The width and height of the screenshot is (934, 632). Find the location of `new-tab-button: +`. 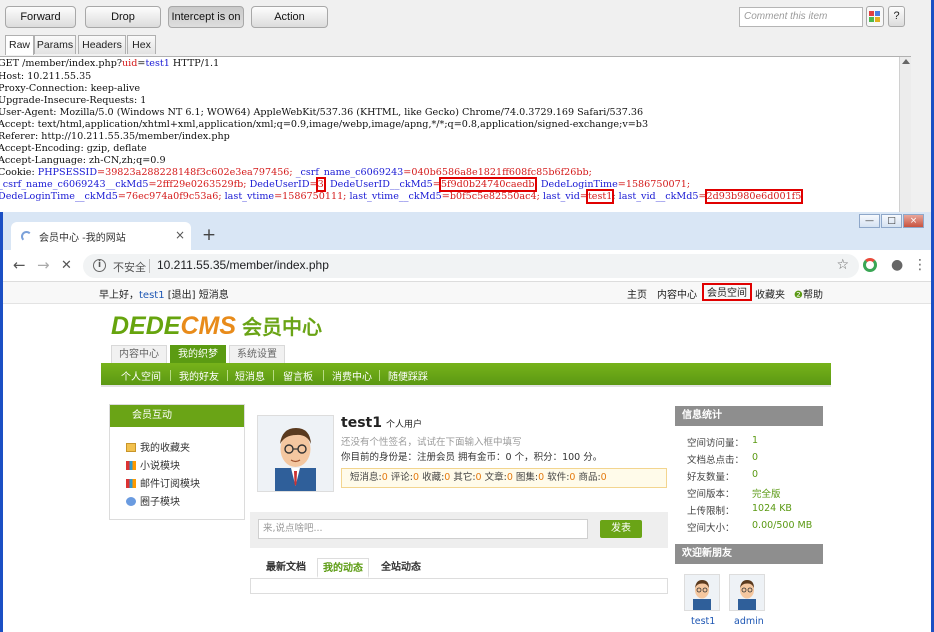

new-tab-button: + is located at coordinates (209, 236).